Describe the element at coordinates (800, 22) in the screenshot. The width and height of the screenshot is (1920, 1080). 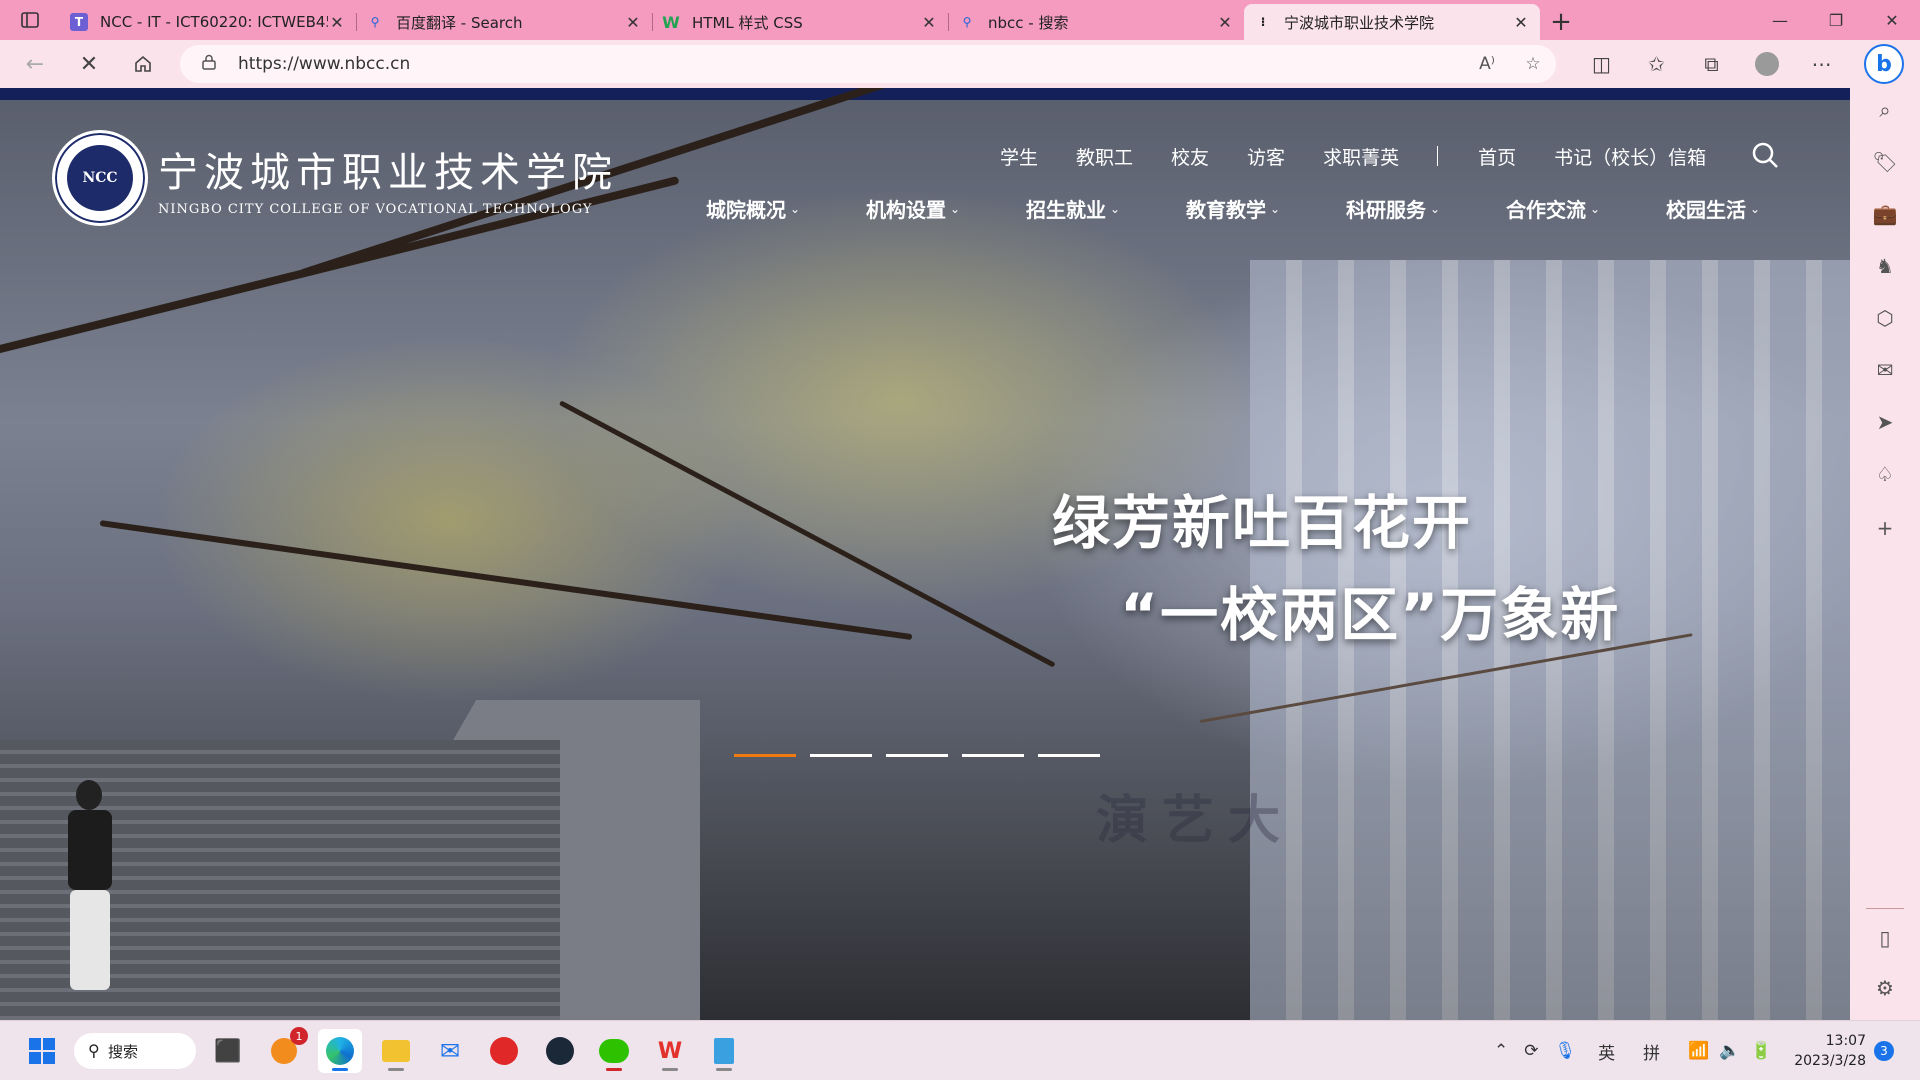
I see `browser-tab: W HTML 样式 CSS ✕` at that location.